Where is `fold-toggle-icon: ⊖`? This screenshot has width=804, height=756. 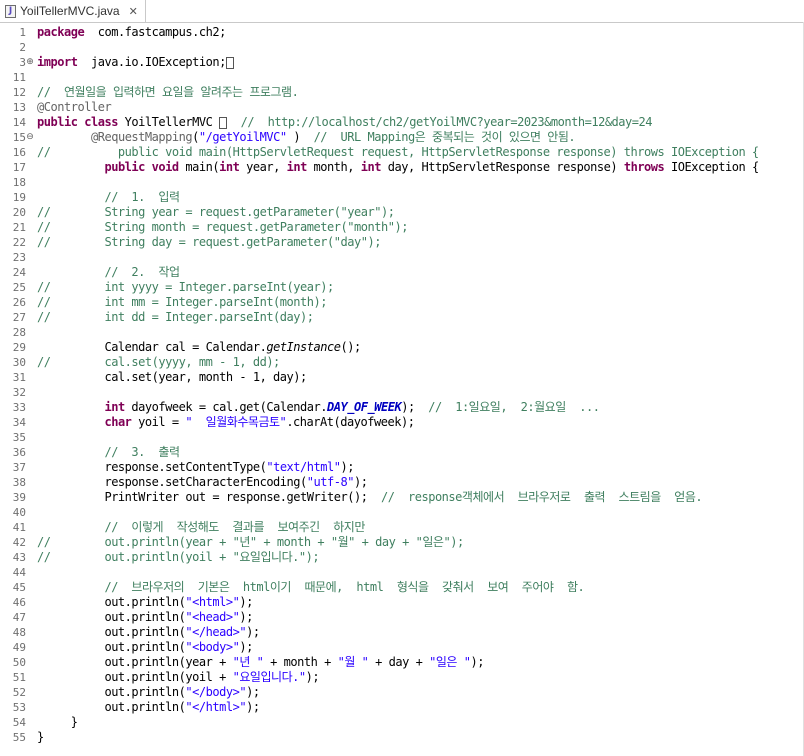 fold-toggle-icon: ⊖ is located at coordinates (30, 137).